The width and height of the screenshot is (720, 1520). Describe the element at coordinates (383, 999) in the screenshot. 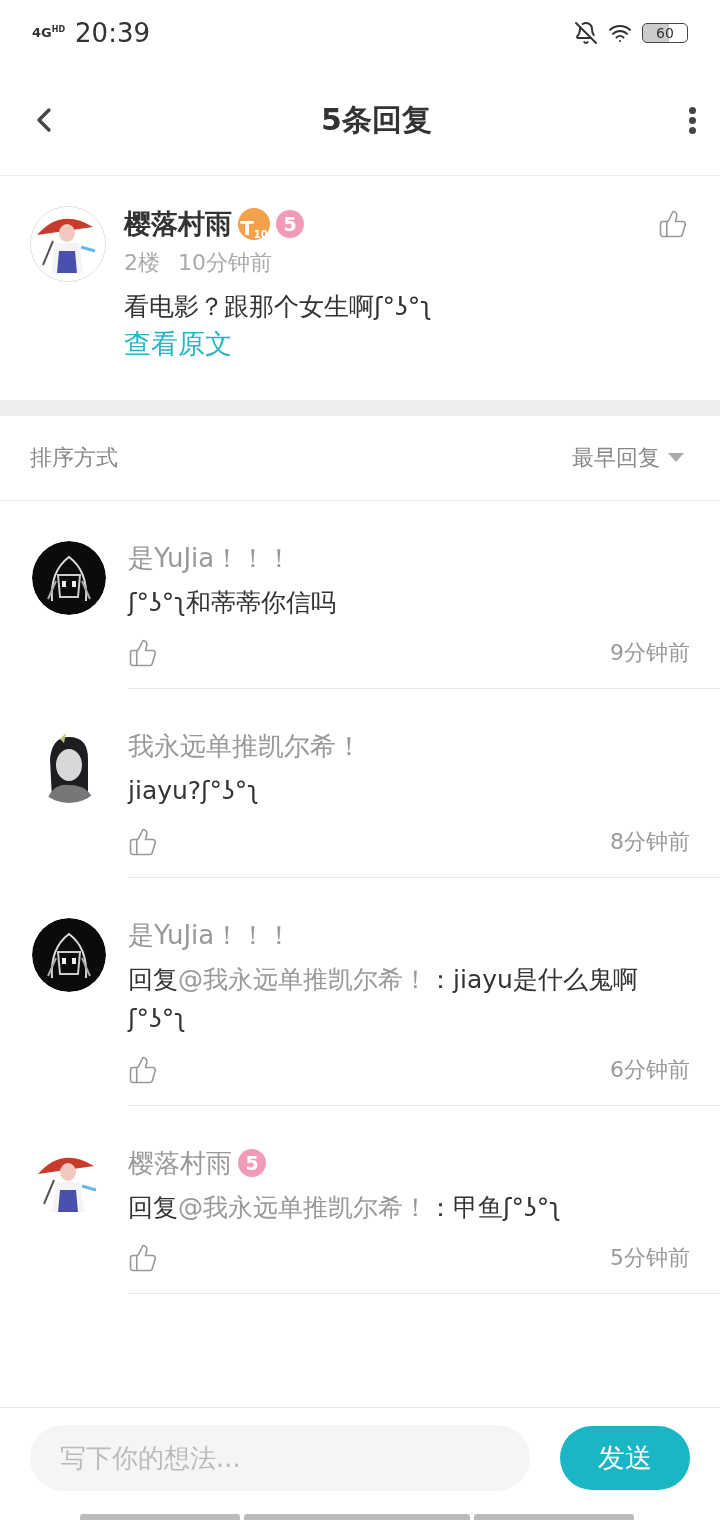

I see `reply-text: 回复@我永远单推凯尔希！：jiayu是什么鬼啊ʃ°ʖ°ʅ` at that location.